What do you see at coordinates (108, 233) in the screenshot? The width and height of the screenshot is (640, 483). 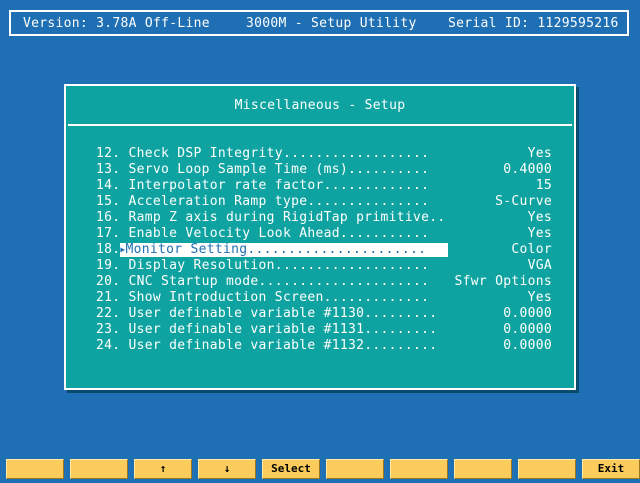 I see `setting-number: 17.` at bounding box center [108, 233].